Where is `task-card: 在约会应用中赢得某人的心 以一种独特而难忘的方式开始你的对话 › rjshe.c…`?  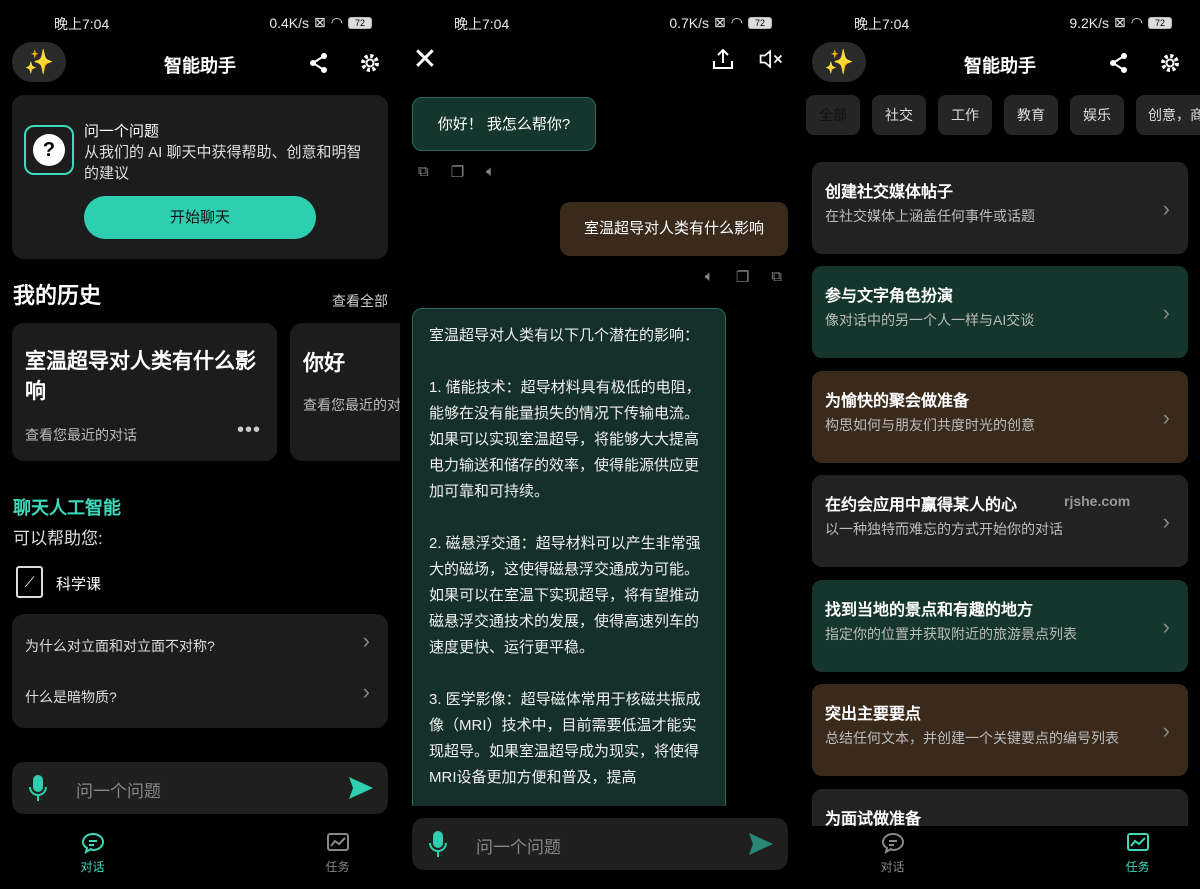 task-card: 在约会应用中赢得某人的心 以一种独特而难忘的方式开始你的对话 › rjshe.c… is located at coordinates (1000, 521).